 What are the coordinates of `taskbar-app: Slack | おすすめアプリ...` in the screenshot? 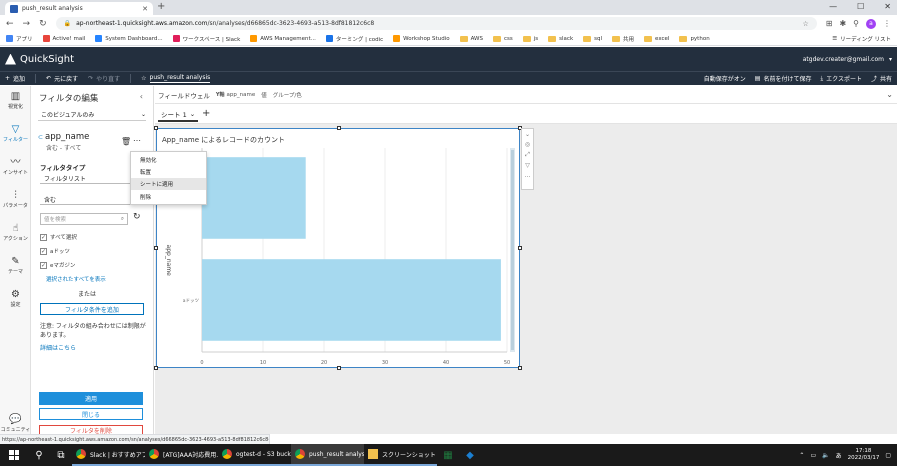 It's located at (108, 455).